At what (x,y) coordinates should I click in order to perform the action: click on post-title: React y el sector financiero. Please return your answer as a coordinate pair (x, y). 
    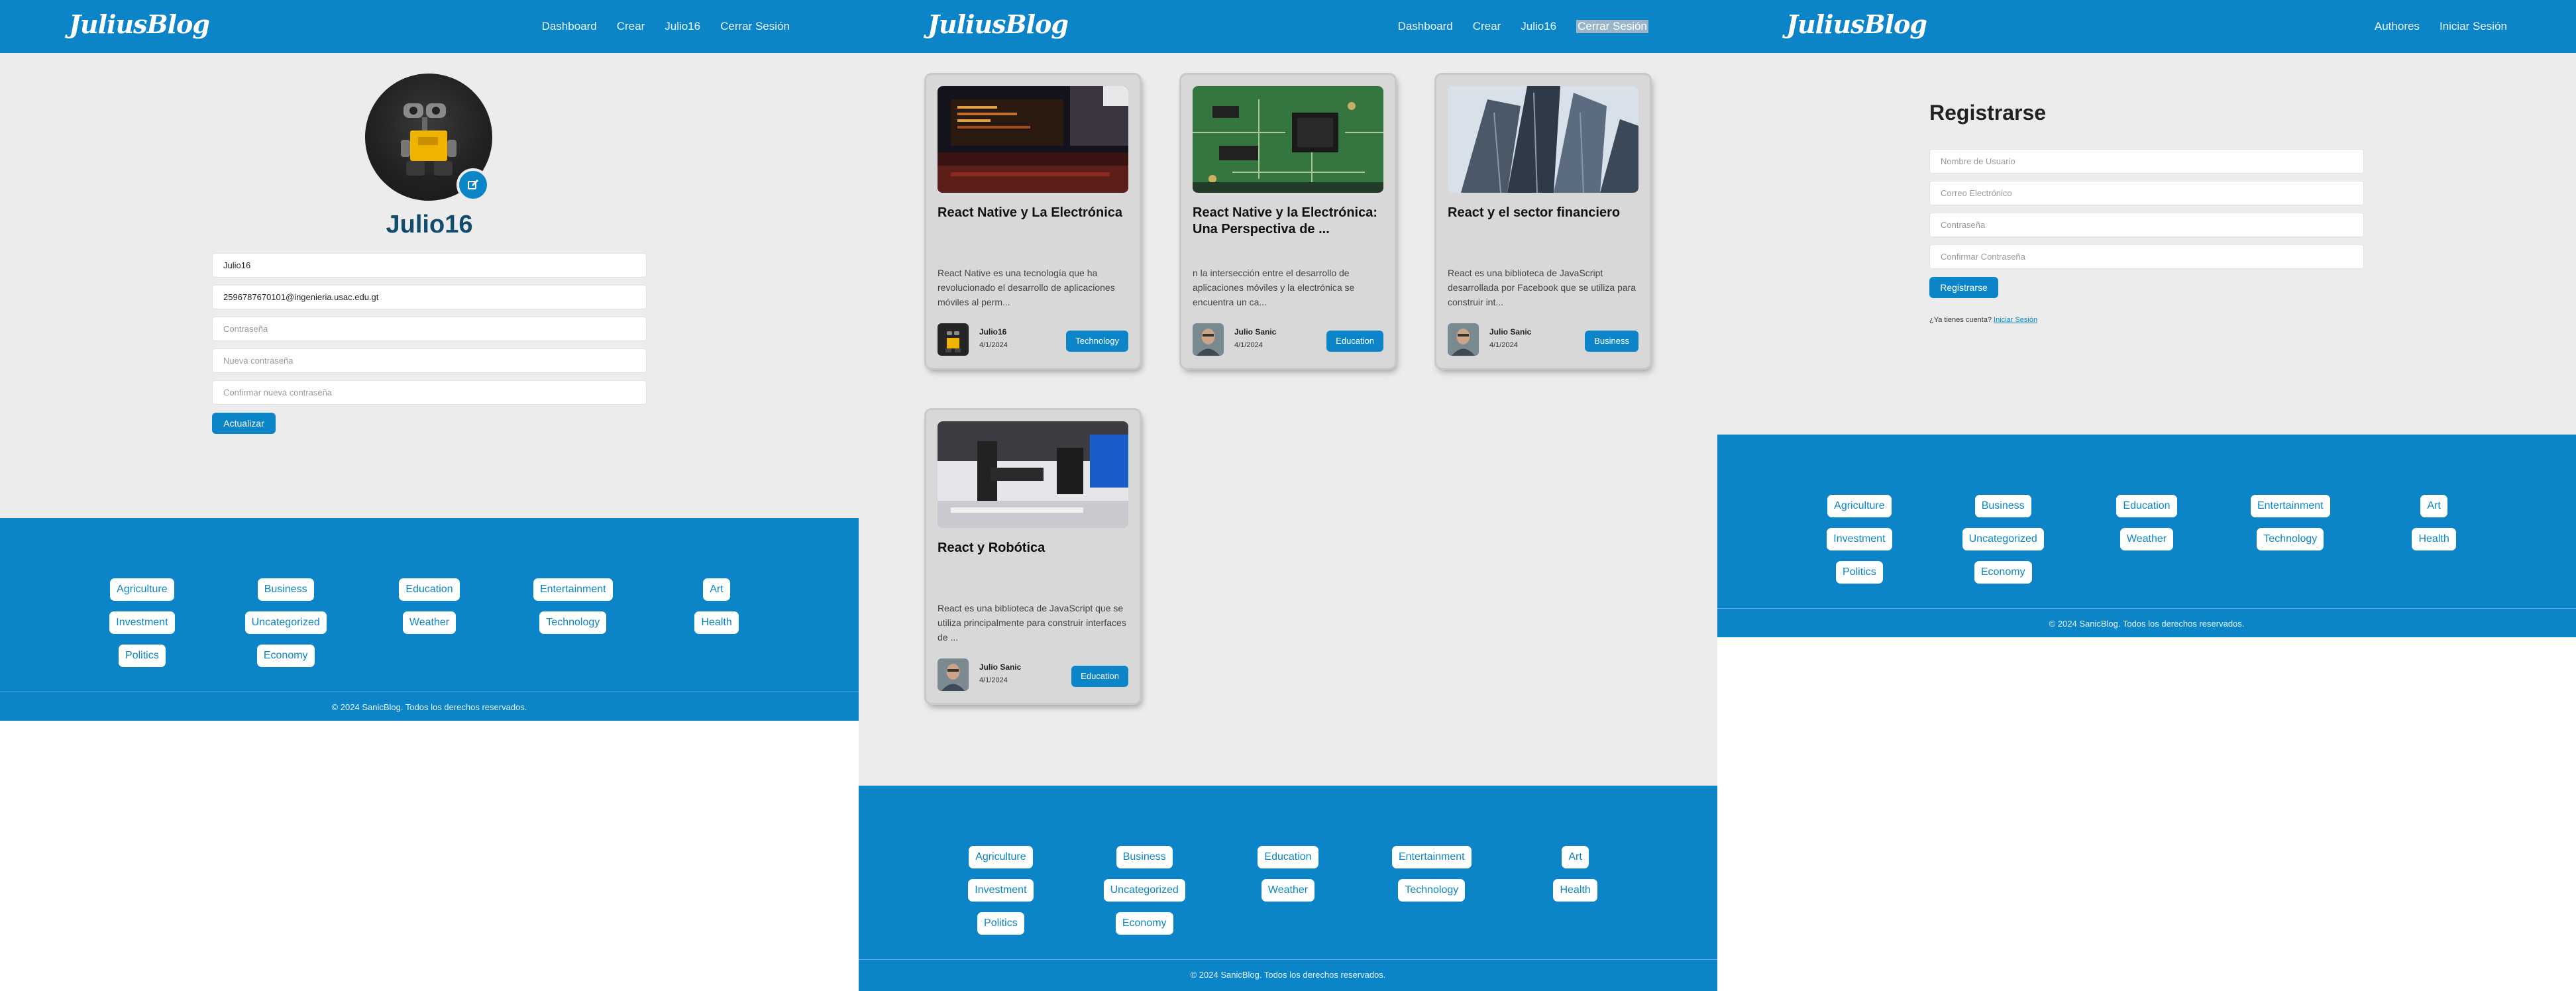
    Looking at the image, I should click on (1543, 213).